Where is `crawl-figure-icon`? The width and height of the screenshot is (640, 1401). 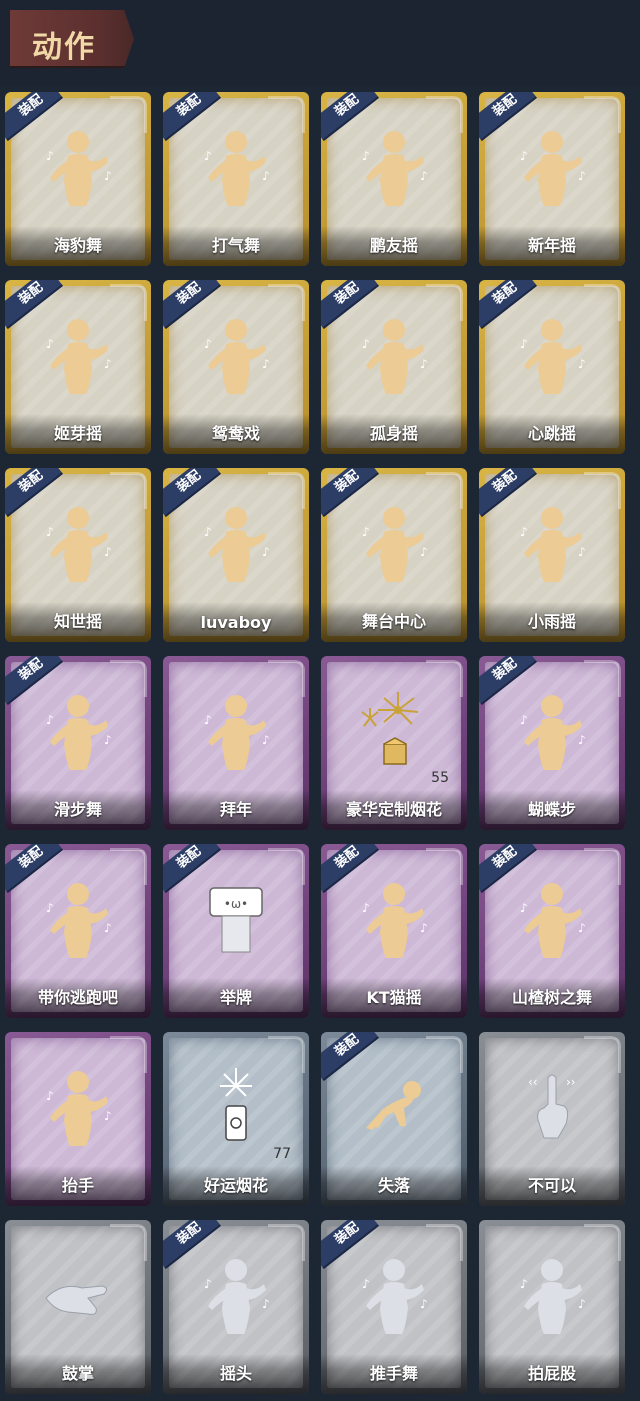 crawl-figure-icon is located at coordinates (394, 1107).